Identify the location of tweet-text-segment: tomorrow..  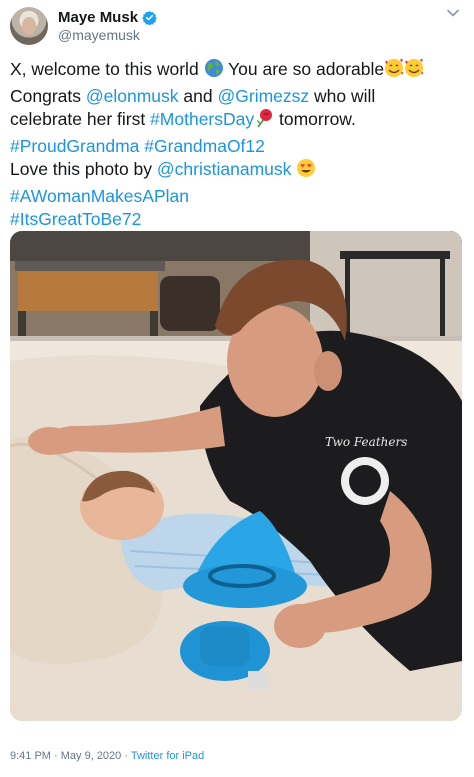
(315, 119).